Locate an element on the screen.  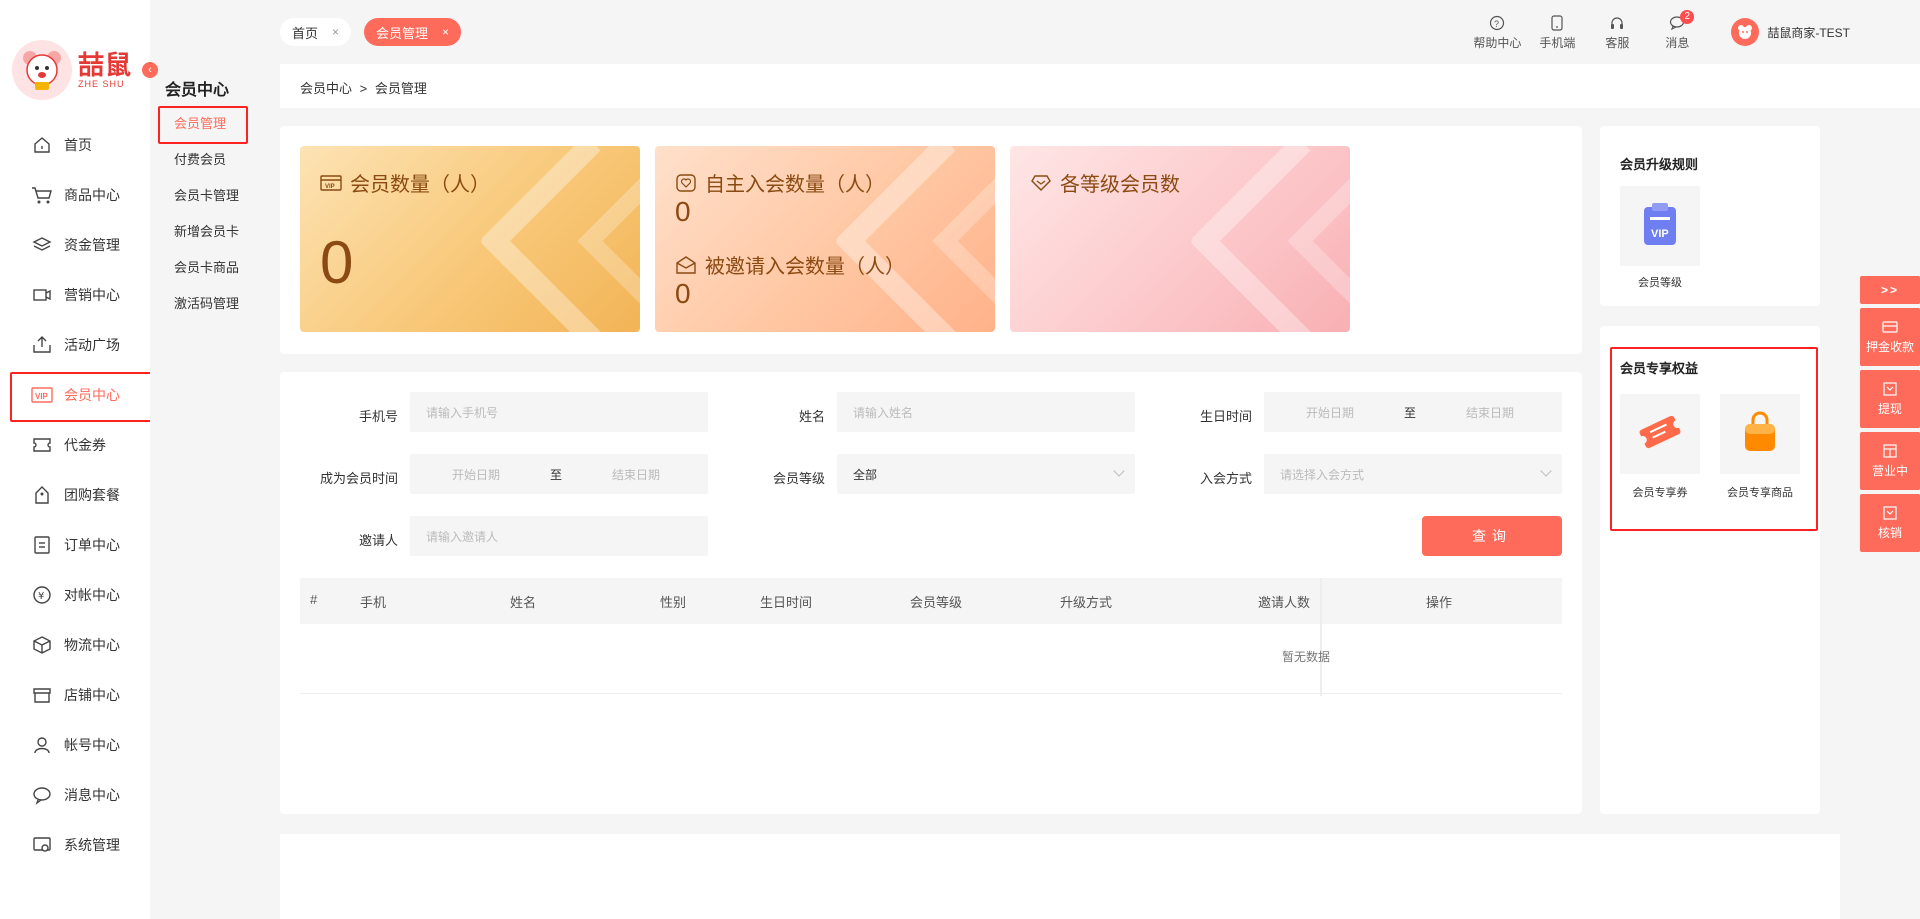
sidebar-item-label: 代金券 is located at coordinates (85, 445).